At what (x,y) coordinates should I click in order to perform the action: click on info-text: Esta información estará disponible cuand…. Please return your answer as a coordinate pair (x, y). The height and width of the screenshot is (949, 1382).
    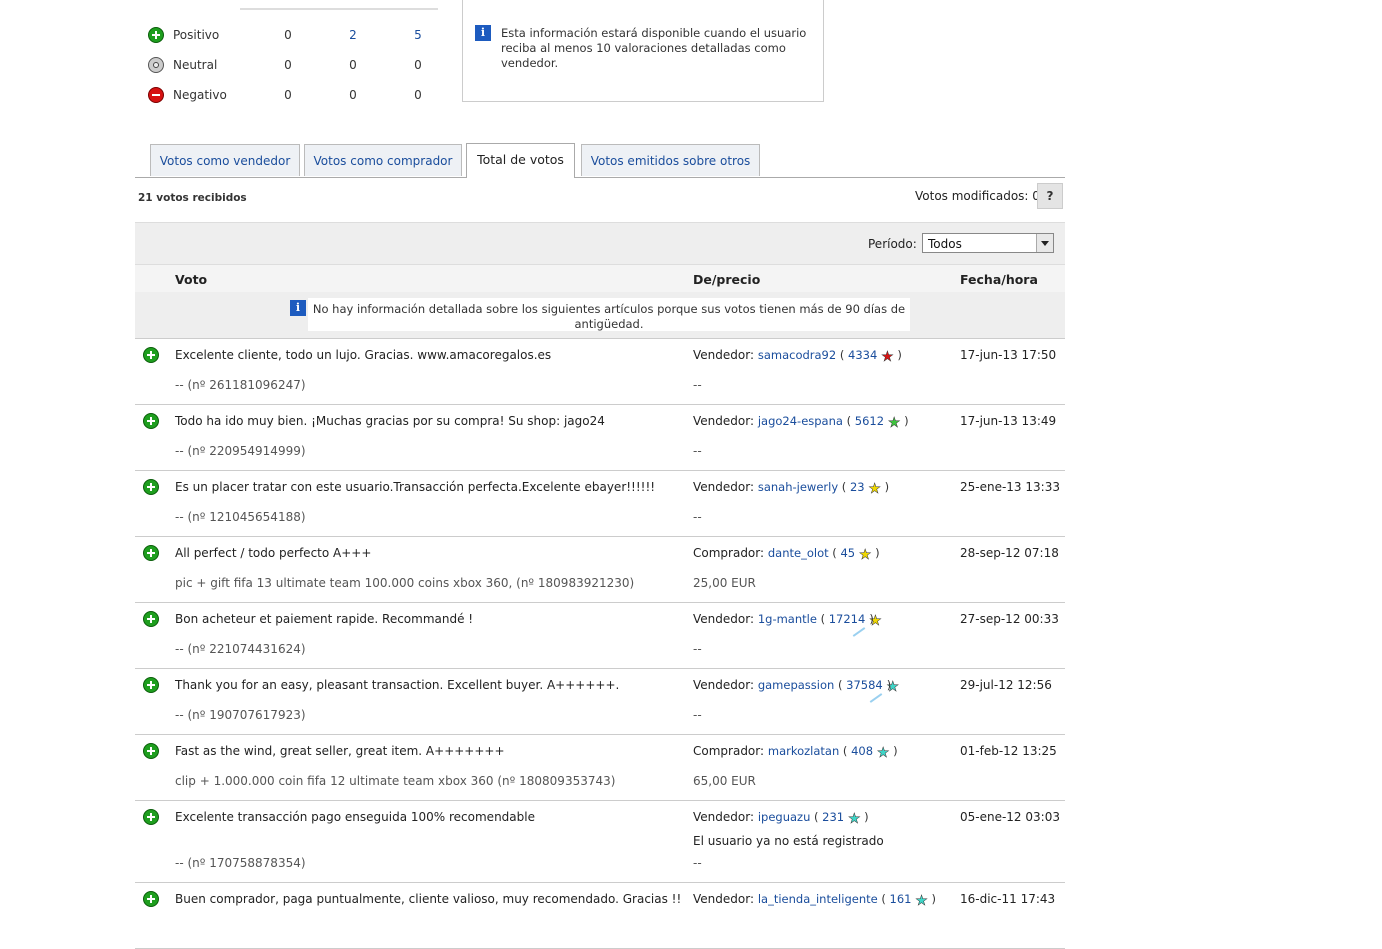
    Looking at the image, I should click on (654, 48).